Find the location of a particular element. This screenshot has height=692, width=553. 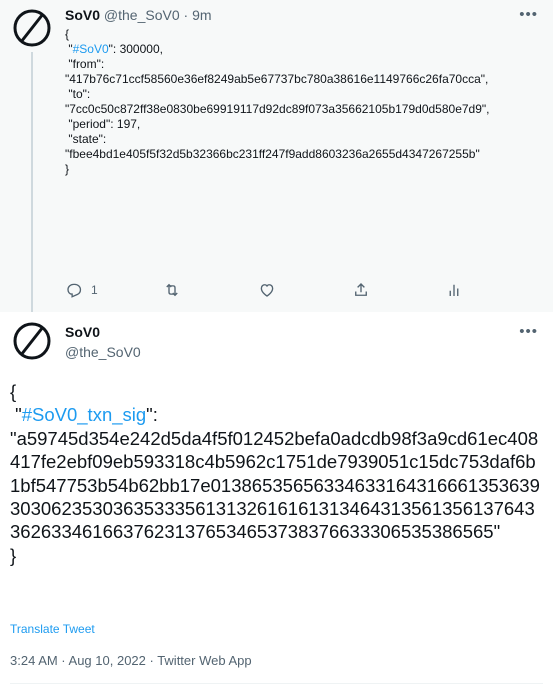

analytics-icon is located at coordinates (454, 290).